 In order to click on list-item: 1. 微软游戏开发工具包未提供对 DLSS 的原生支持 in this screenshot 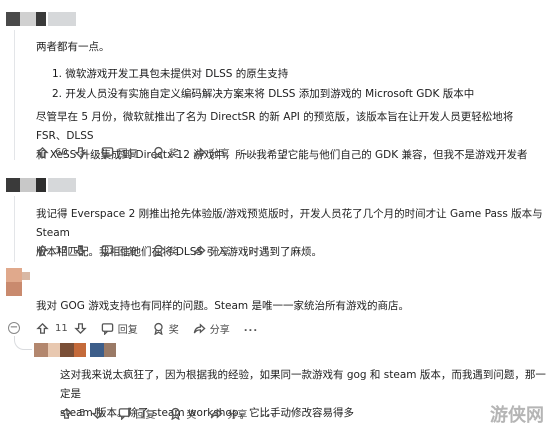, I will do `click(170, 74)`.